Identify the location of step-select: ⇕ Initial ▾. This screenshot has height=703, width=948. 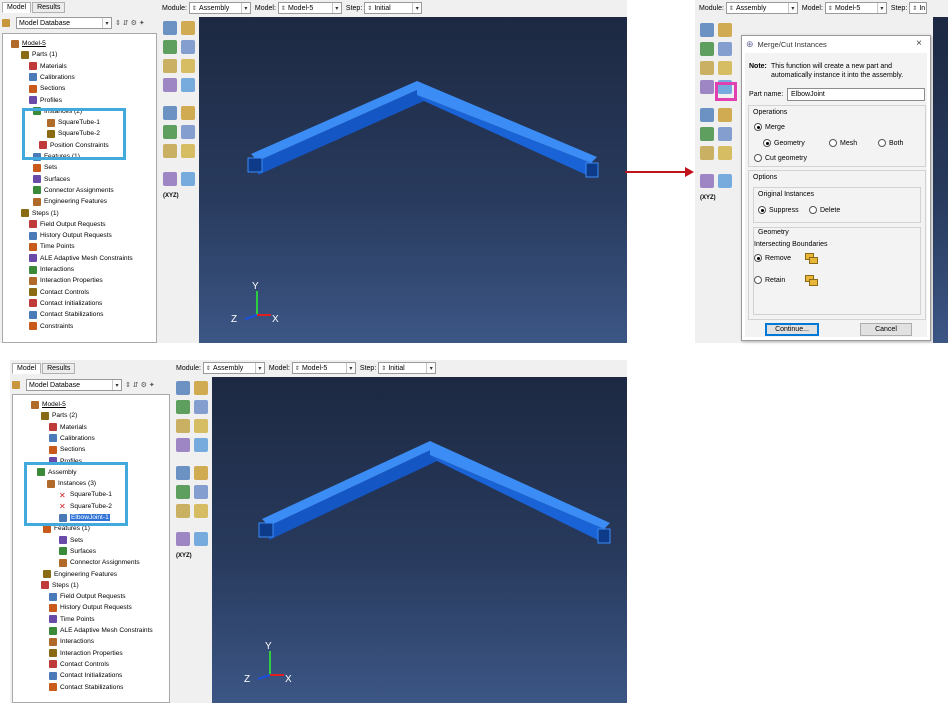
(393, 8).